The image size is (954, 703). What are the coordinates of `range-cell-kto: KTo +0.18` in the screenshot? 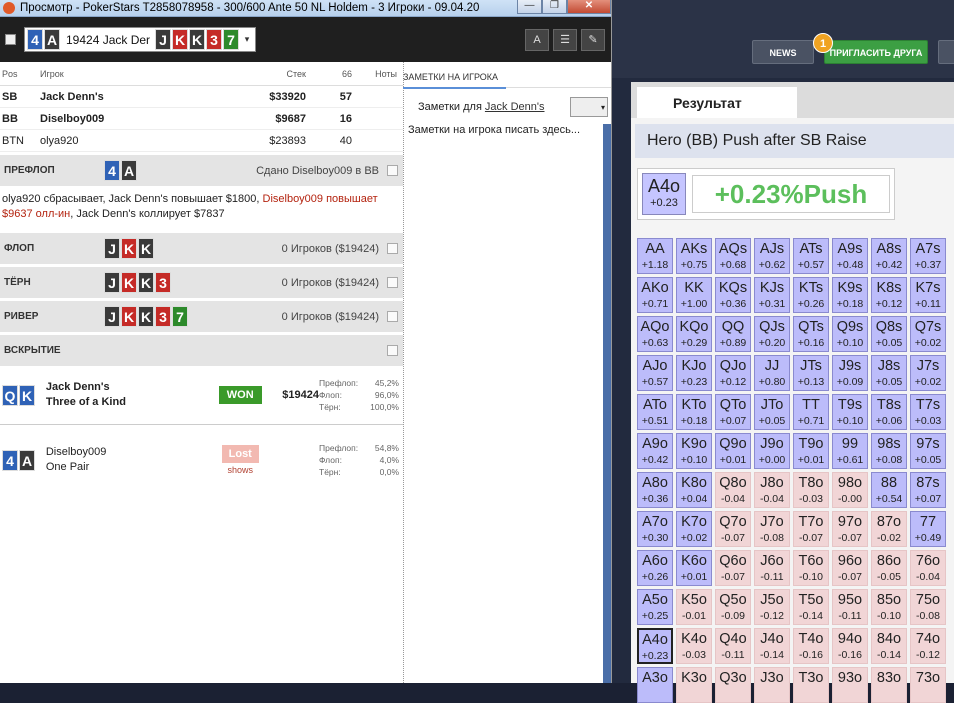 It's located at (694, 412).